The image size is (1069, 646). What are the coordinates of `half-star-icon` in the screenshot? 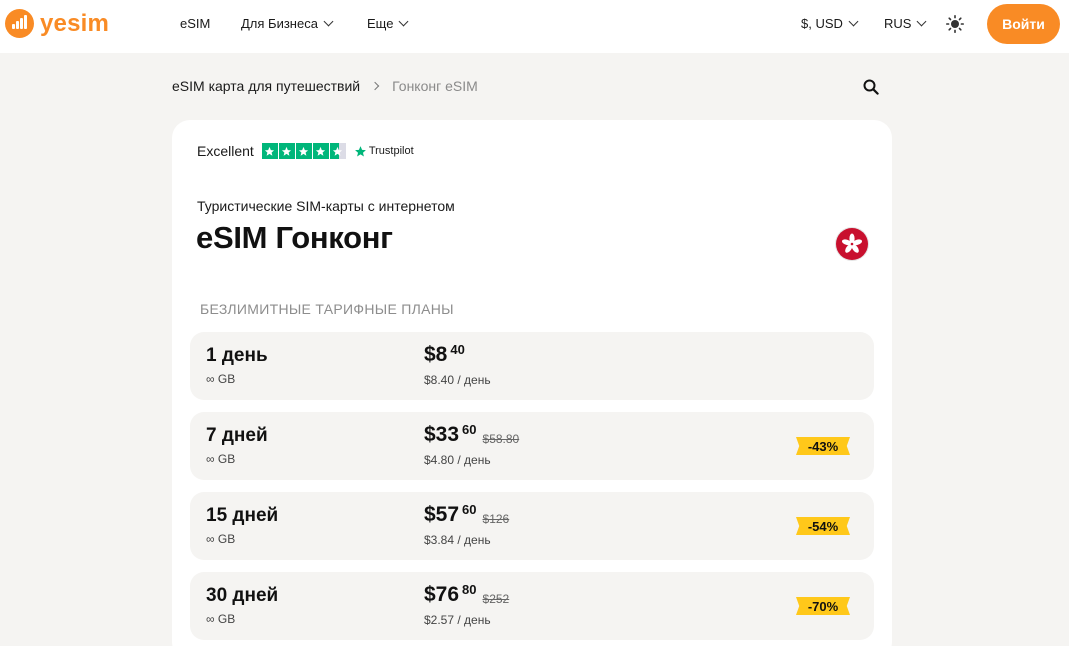 It's located at (337, 151).